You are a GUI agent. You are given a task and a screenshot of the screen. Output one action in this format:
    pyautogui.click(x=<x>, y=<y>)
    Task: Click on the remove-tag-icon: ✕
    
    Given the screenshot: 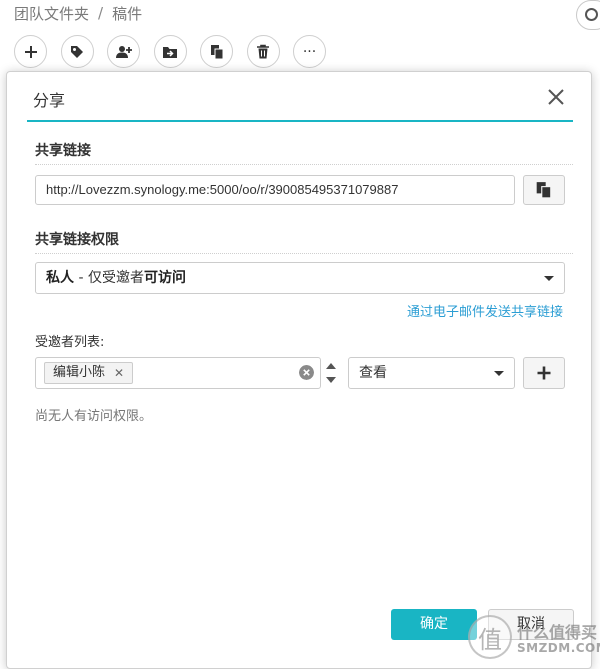 What is the action you would take?
    pyautogui.click(x=119, y=373)
    